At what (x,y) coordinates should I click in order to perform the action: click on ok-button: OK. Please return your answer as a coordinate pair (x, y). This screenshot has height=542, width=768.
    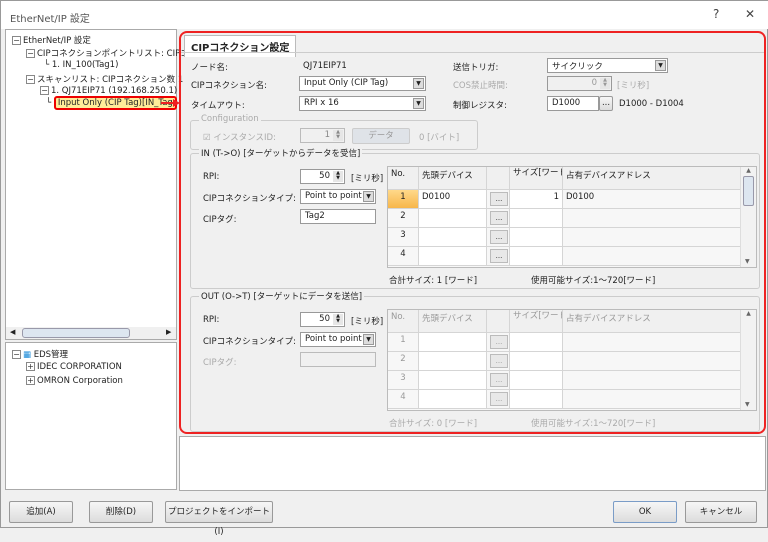
    Looking at the image, I should click on (645, 512).